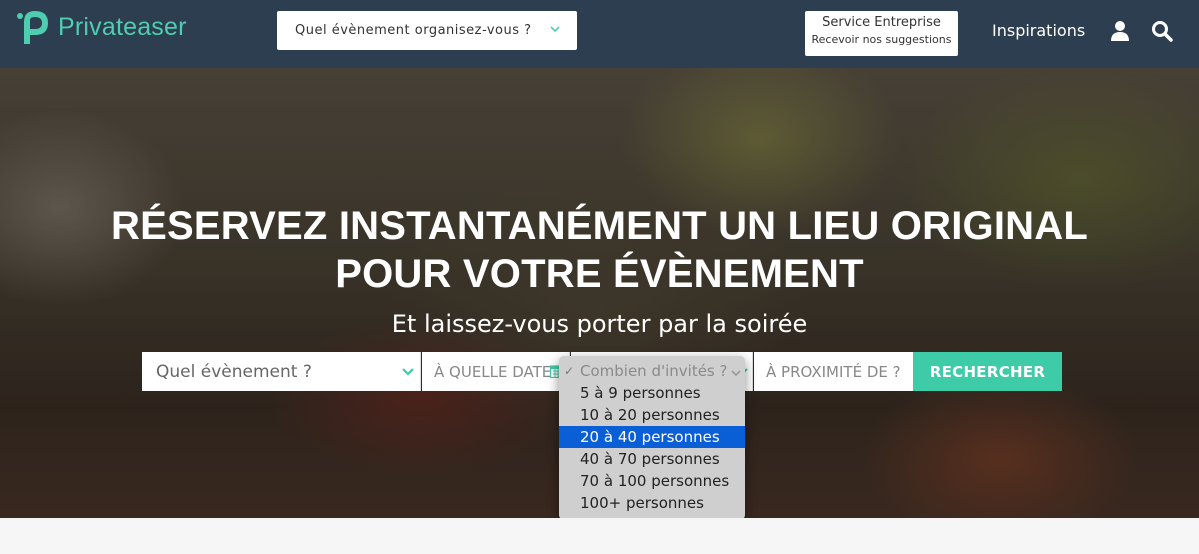  I want to click on guests-option: ✓ Combien d'invités ?, so click(652, 371).